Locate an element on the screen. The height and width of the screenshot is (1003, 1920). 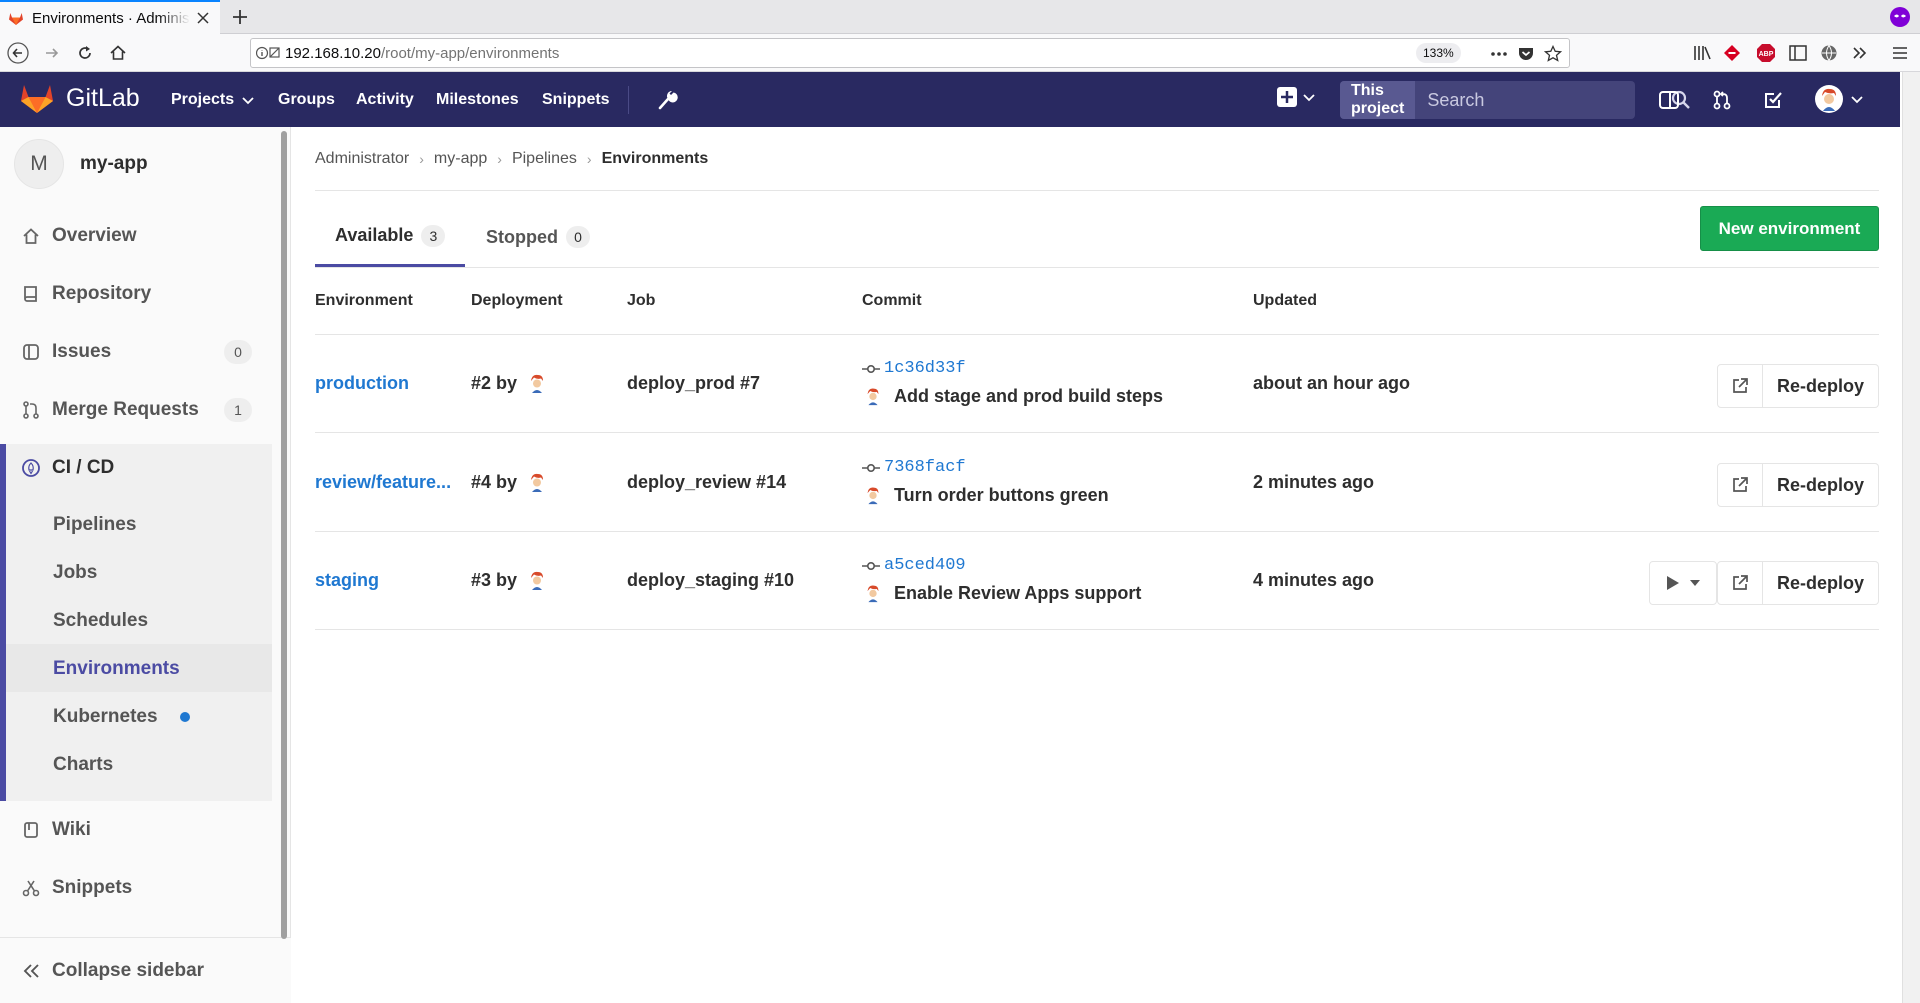
sidebar-item-cicd: CI / CD is located at coordinates (136, 468).